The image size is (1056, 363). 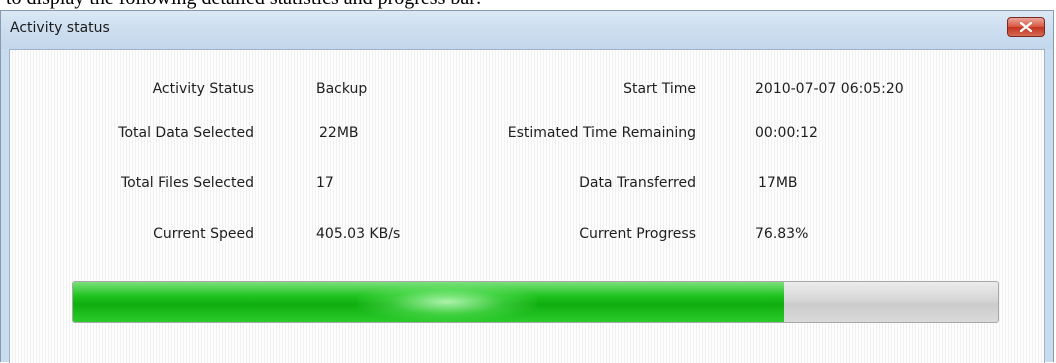 What do you see at coordinates (358, 234) in the screenshot?
I see `current-speed-value: 405.03 KB/s` at bounding box center [358, 234].